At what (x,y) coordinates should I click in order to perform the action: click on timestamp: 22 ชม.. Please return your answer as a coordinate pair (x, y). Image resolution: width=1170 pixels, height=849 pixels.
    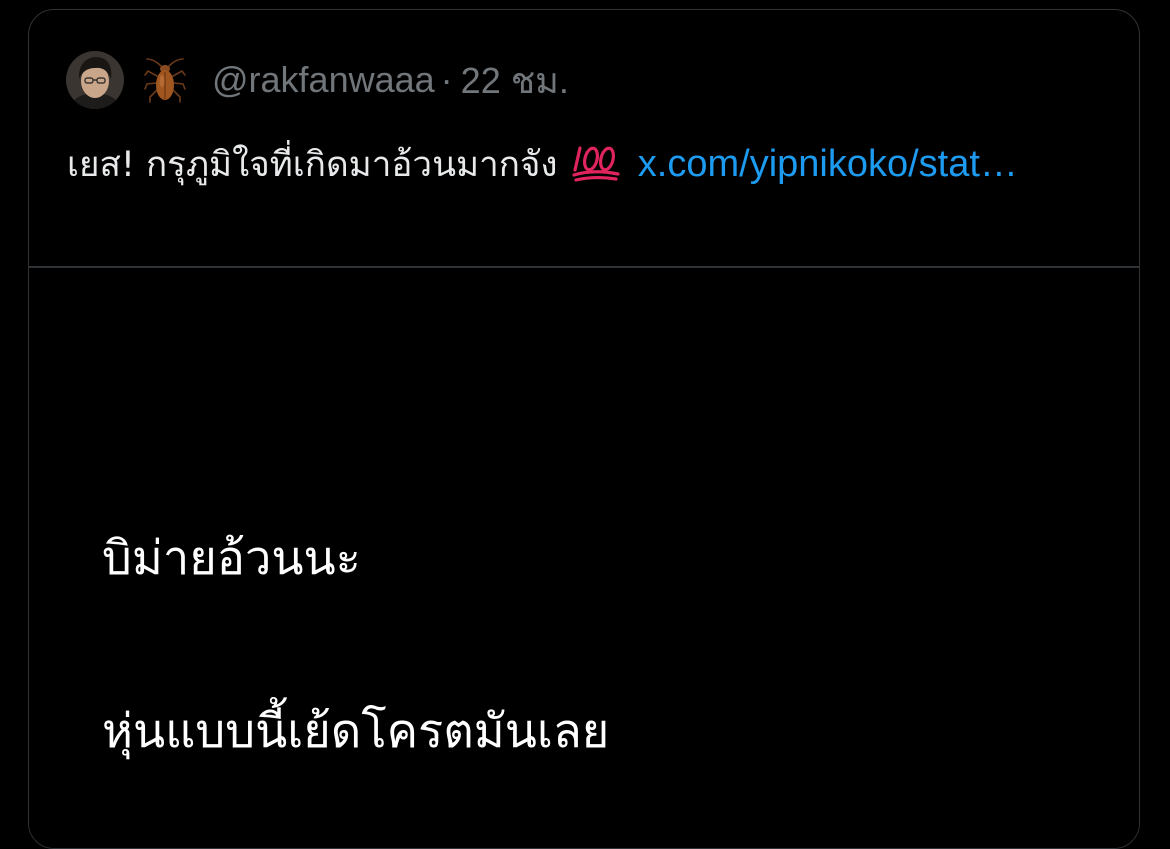
    Looking at the image, I should click on (515, 80).